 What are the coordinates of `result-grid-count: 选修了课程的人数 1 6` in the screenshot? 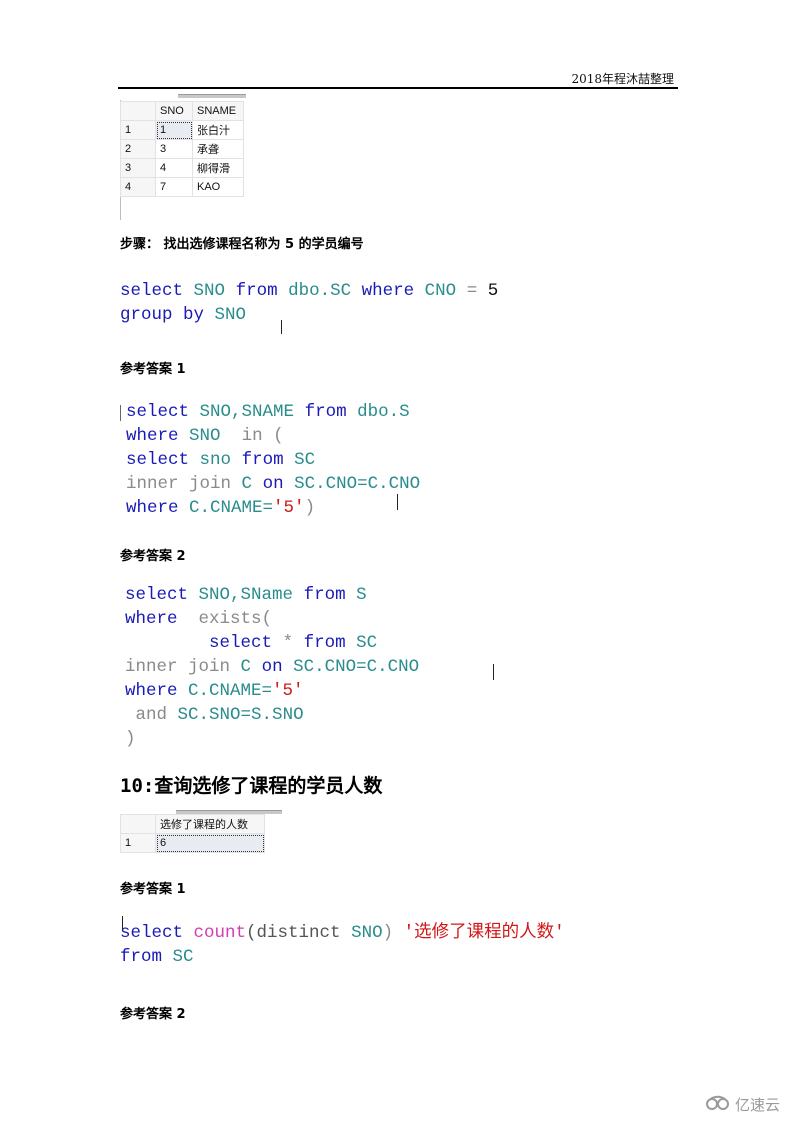 It's located at (192, 833).